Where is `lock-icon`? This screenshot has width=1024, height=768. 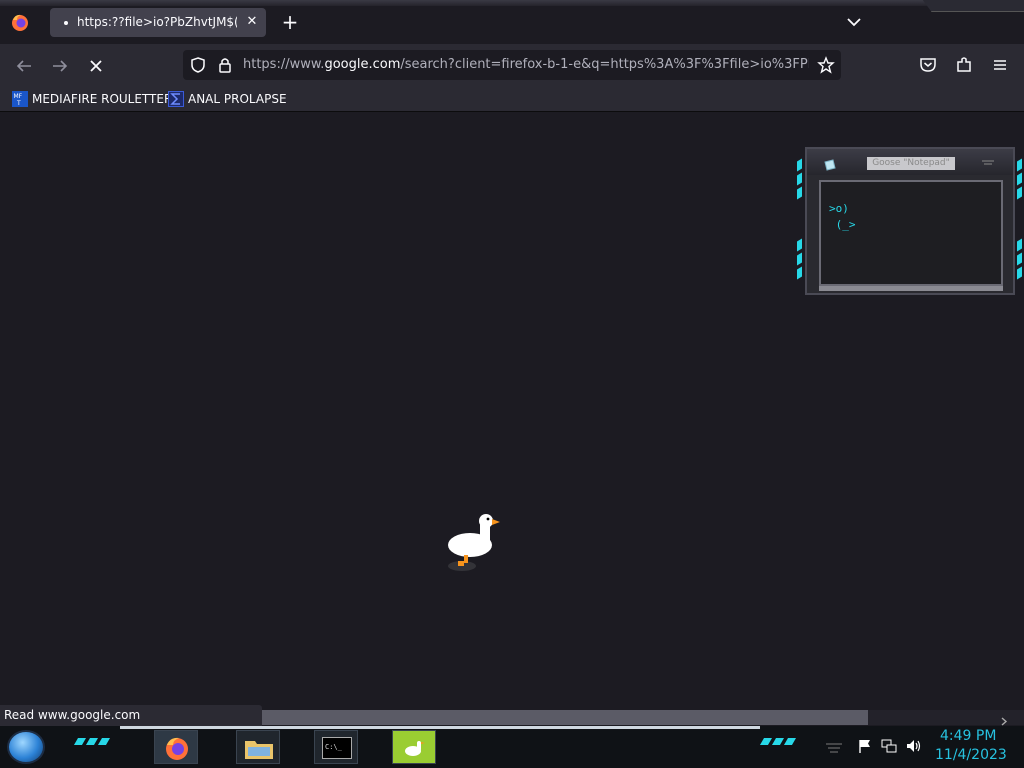
lock-icon is located at coordinates (225, 65).